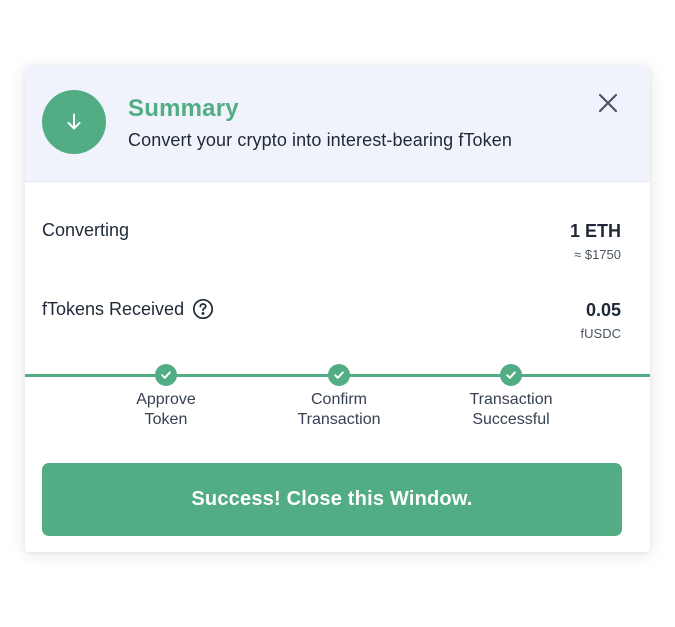 This screenshot has height=627, width=675. What do you see at coordinates (332, 499) in the screenshot?
I see `close-window-button: Success! Close this Window.` at bounding box center [332, 499].